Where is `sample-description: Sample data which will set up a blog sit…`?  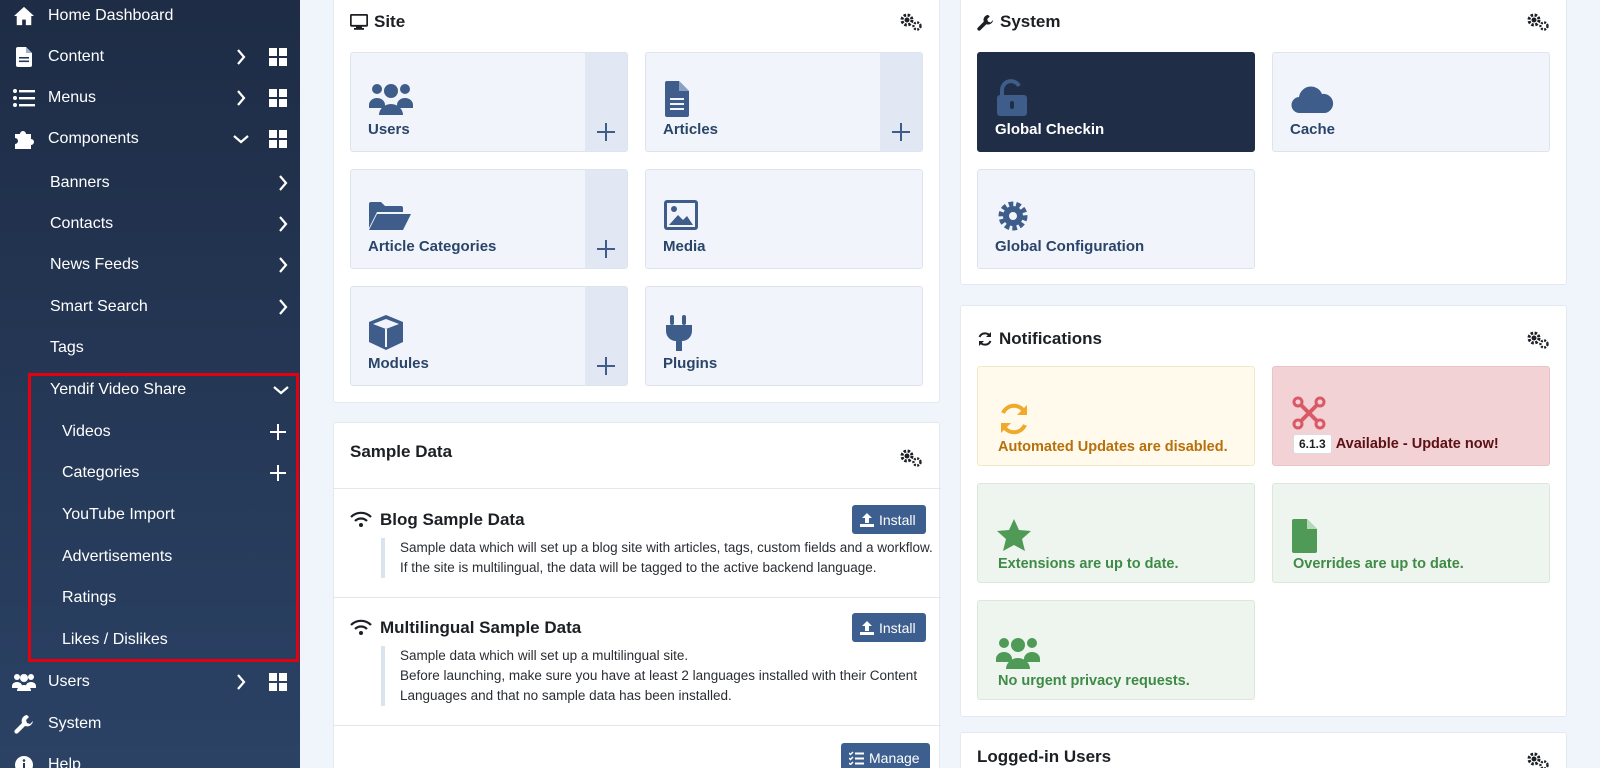 sample-description: Sample data which will set up a blog sit… is located at coordinates (657, 558).